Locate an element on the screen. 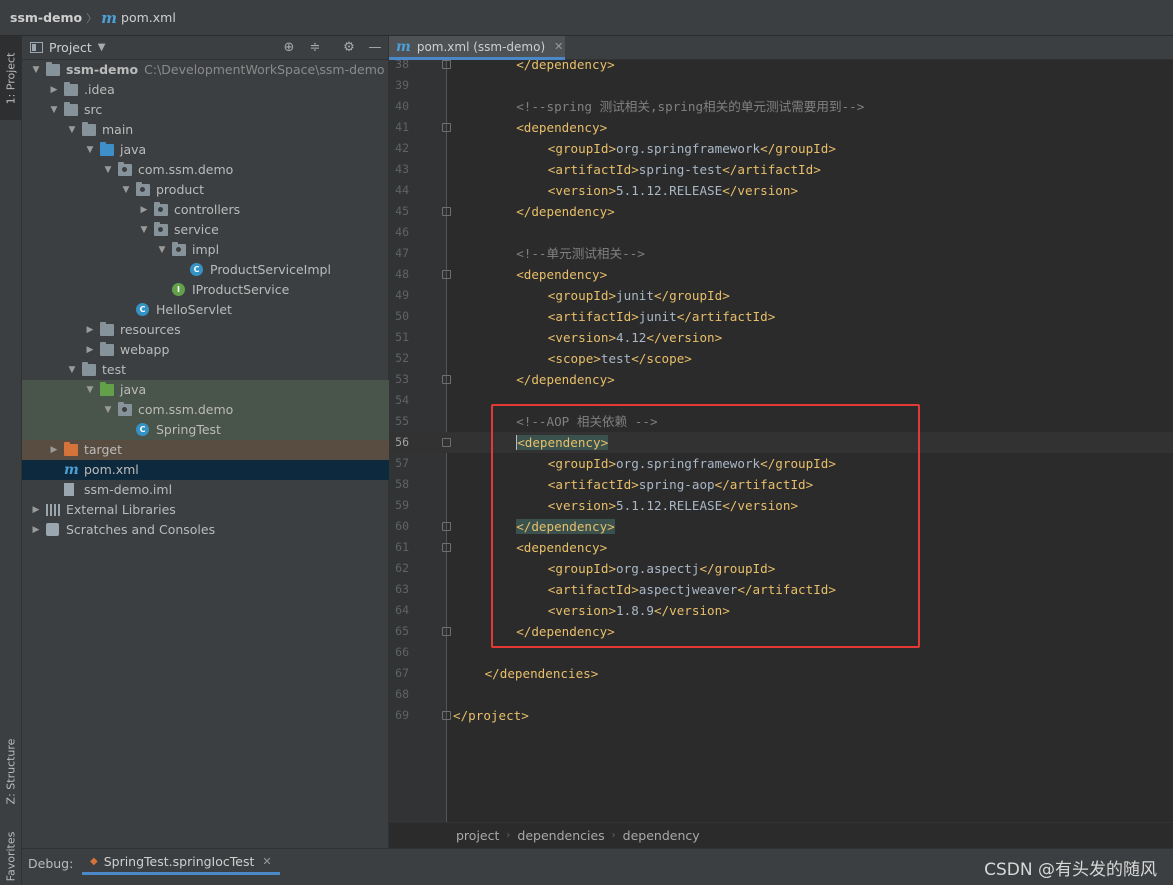 The image size is (1173, 885). structure-tool-tab: Z: Structure is located at coordinates (11, 771).